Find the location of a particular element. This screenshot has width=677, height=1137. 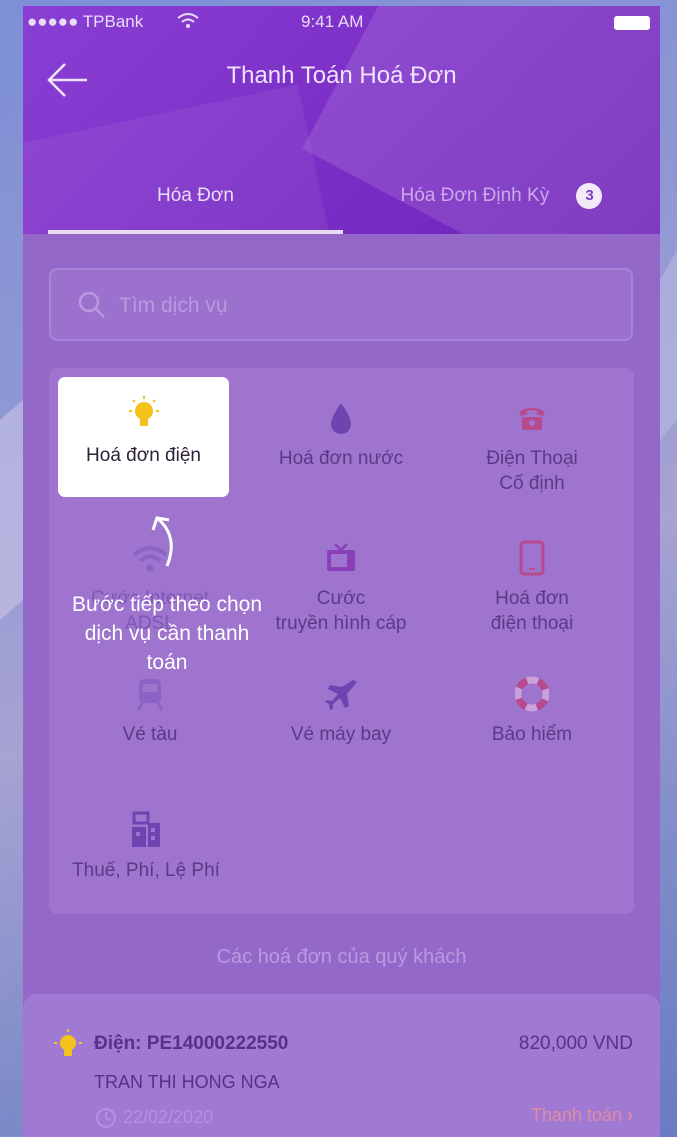

tab-invoices-label: Hóa Đơn is located at coordinates (195, 195).